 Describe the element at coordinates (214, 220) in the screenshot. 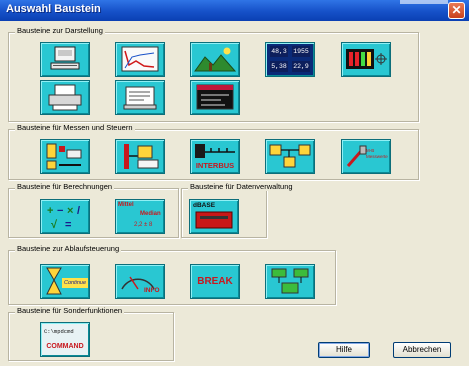

I see `database-icon` at that location.